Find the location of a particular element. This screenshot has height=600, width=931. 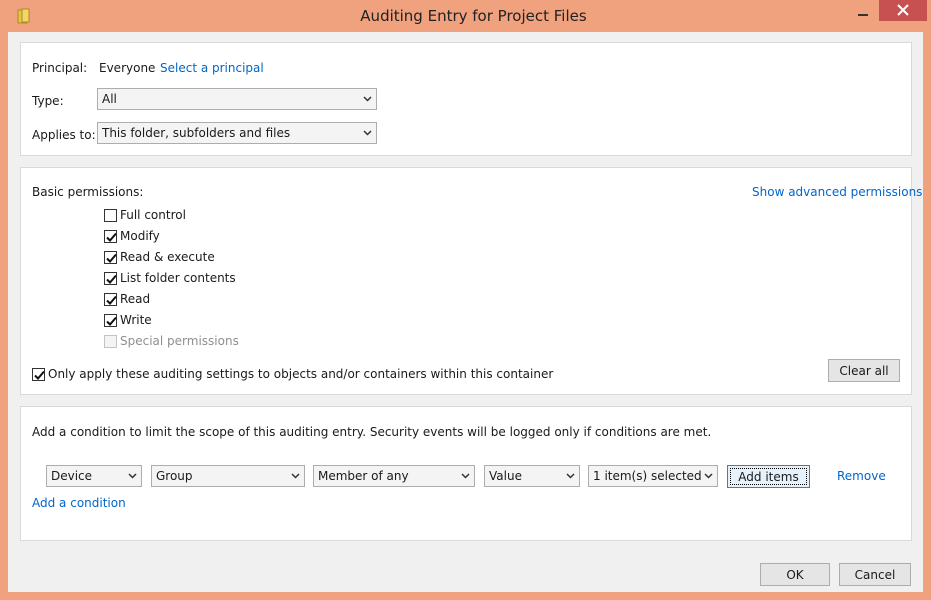

permission-label: Read is located at coordinates (135, 299).